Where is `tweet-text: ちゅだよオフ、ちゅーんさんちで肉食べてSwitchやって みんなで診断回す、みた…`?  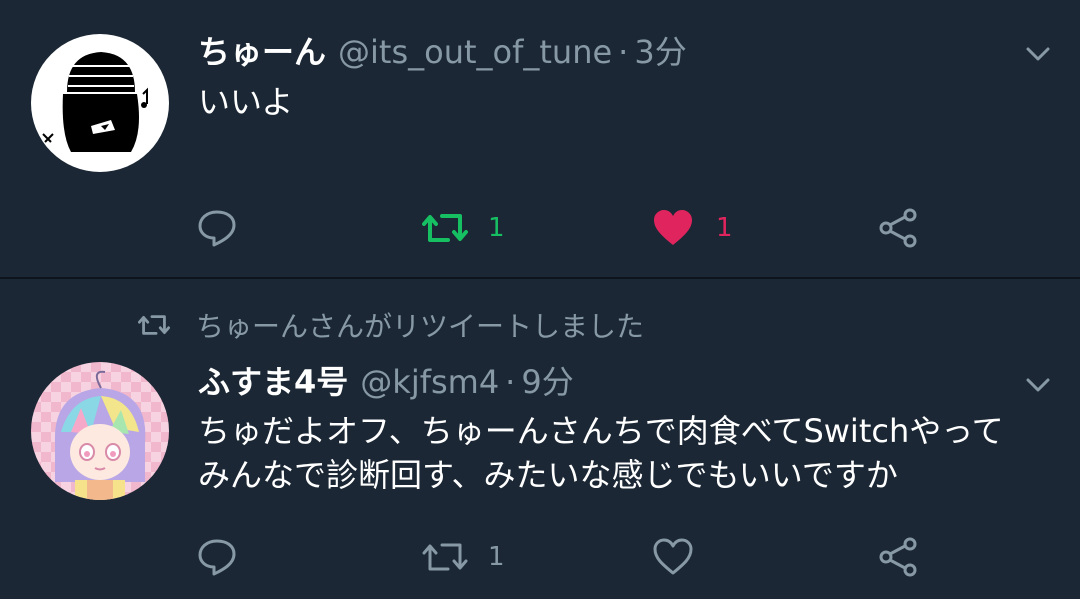 tweet-text: ちゅだよオフ、ちゅーんさんちで肉食べてSwitchやって みんなで診断回す、みた… is located at coordinates (628, 453).